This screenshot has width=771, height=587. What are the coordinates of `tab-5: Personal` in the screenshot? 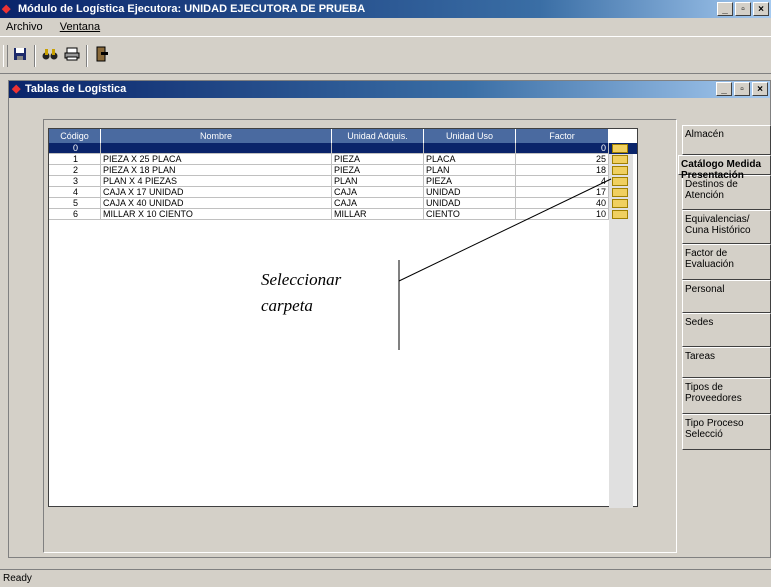 It's located at (726, 296).